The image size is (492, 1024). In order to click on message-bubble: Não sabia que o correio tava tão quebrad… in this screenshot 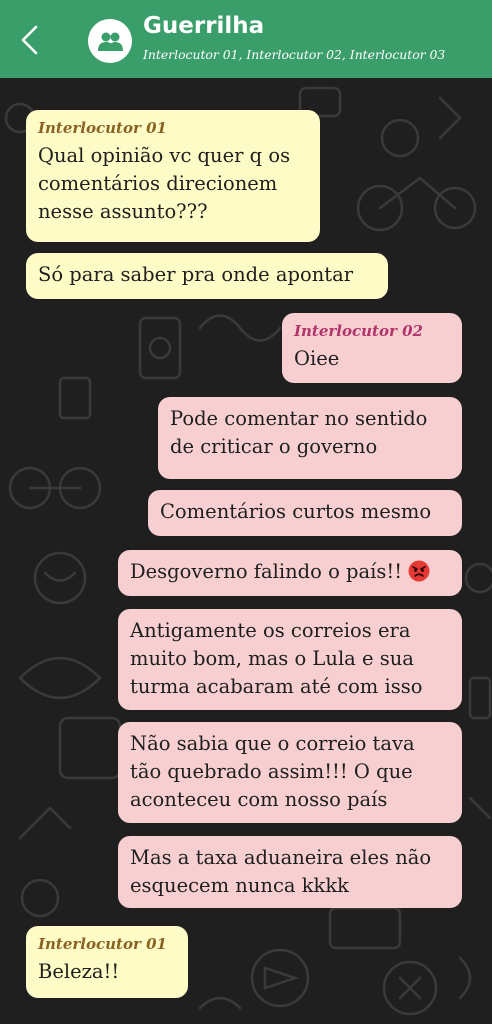, I will do `click(290, 772)`.